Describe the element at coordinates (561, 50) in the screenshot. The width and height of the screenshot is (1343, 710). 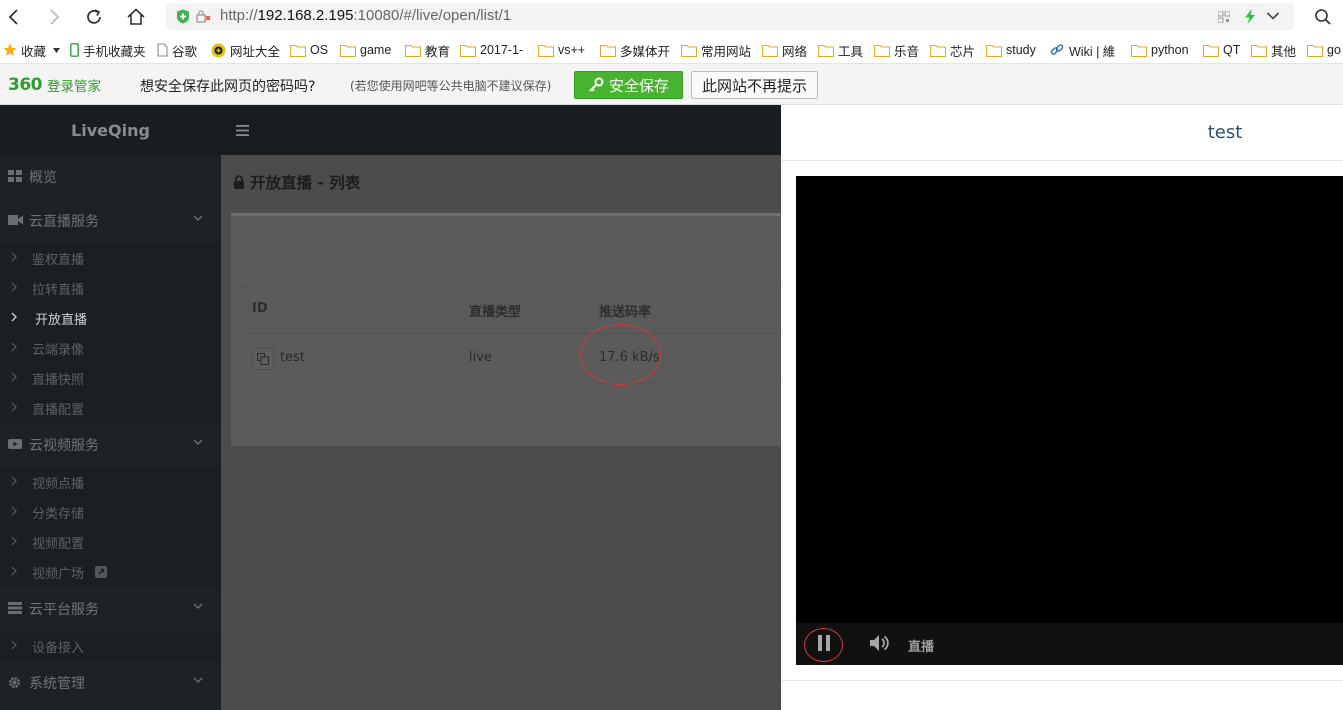
I see `bookmark-folder: vs++` at that location.